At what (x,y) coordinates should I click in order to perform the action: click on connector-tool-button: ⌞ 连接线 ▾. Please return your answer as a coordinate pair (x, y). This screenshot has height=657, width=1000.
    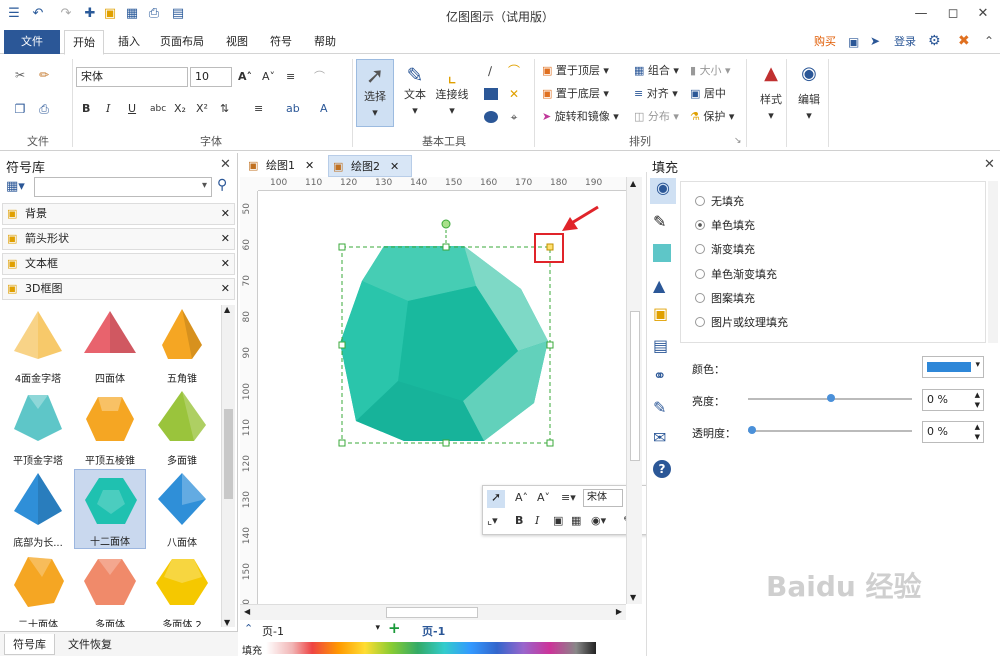
    Looking at the image, I should click on (452, 93).